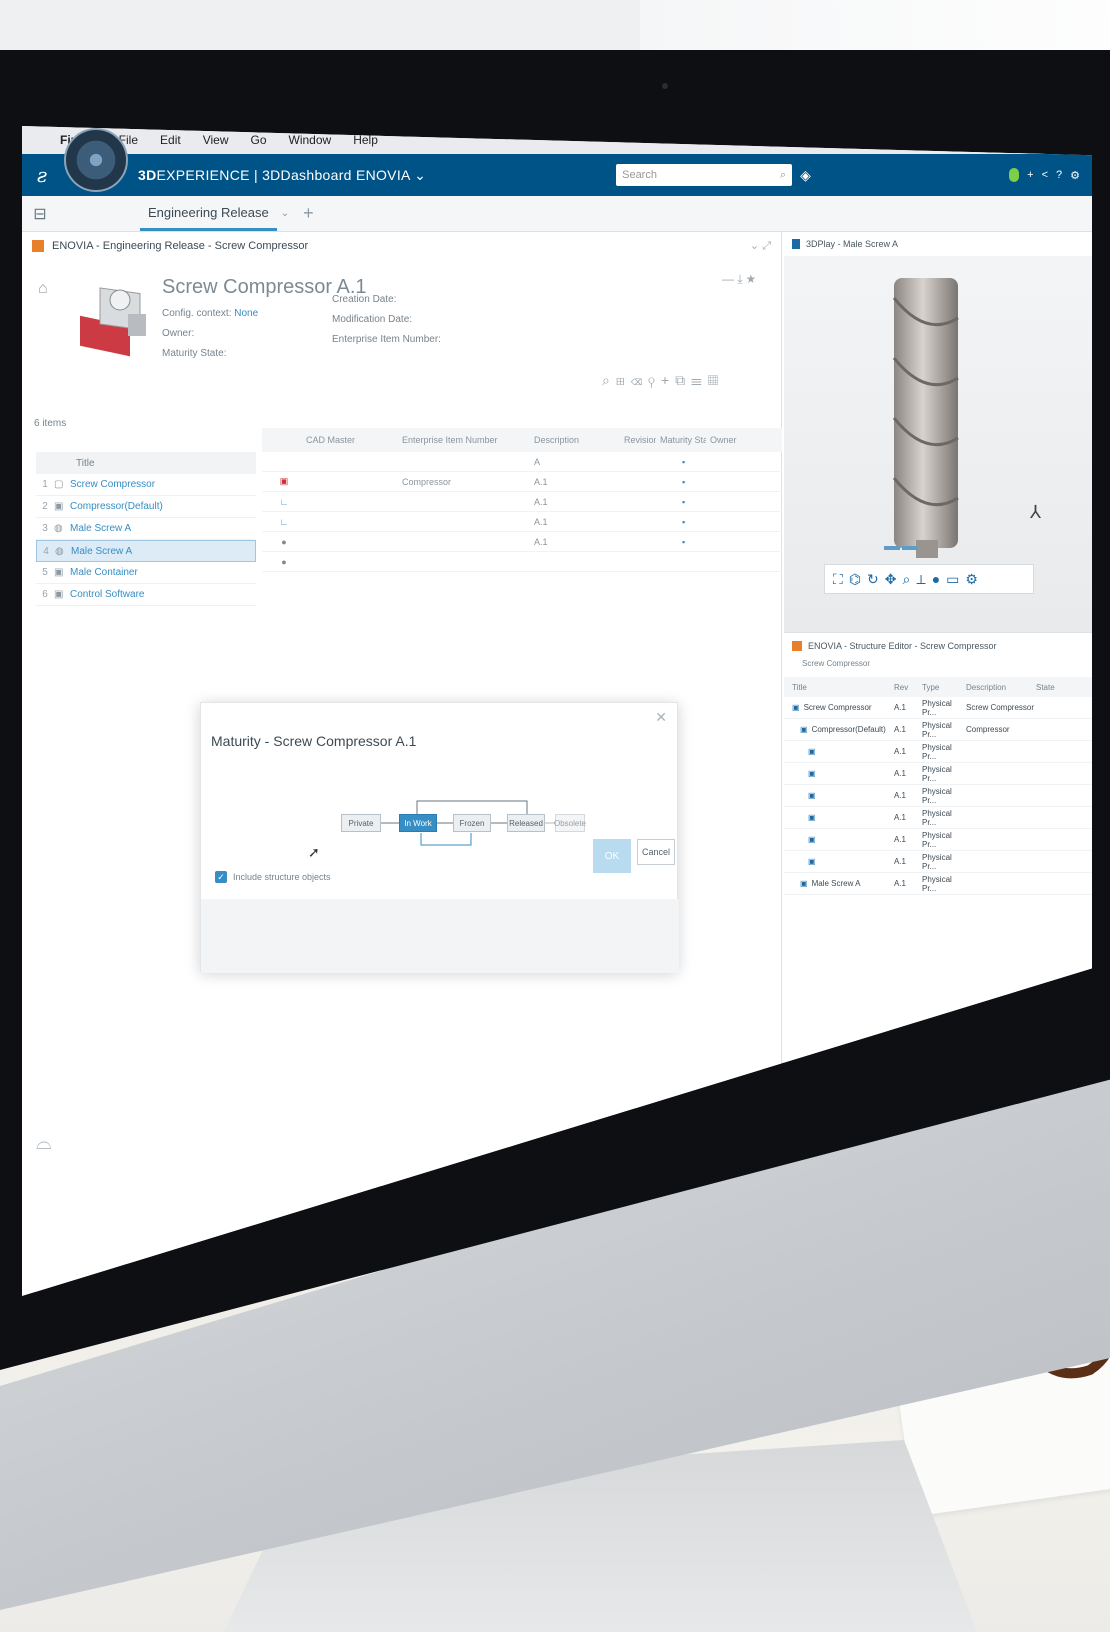 This screenshot has width=1110, height=1632. Describe the element at coordinates (259, 140) in the screenshot. I see `menu-go: Go` at that location.